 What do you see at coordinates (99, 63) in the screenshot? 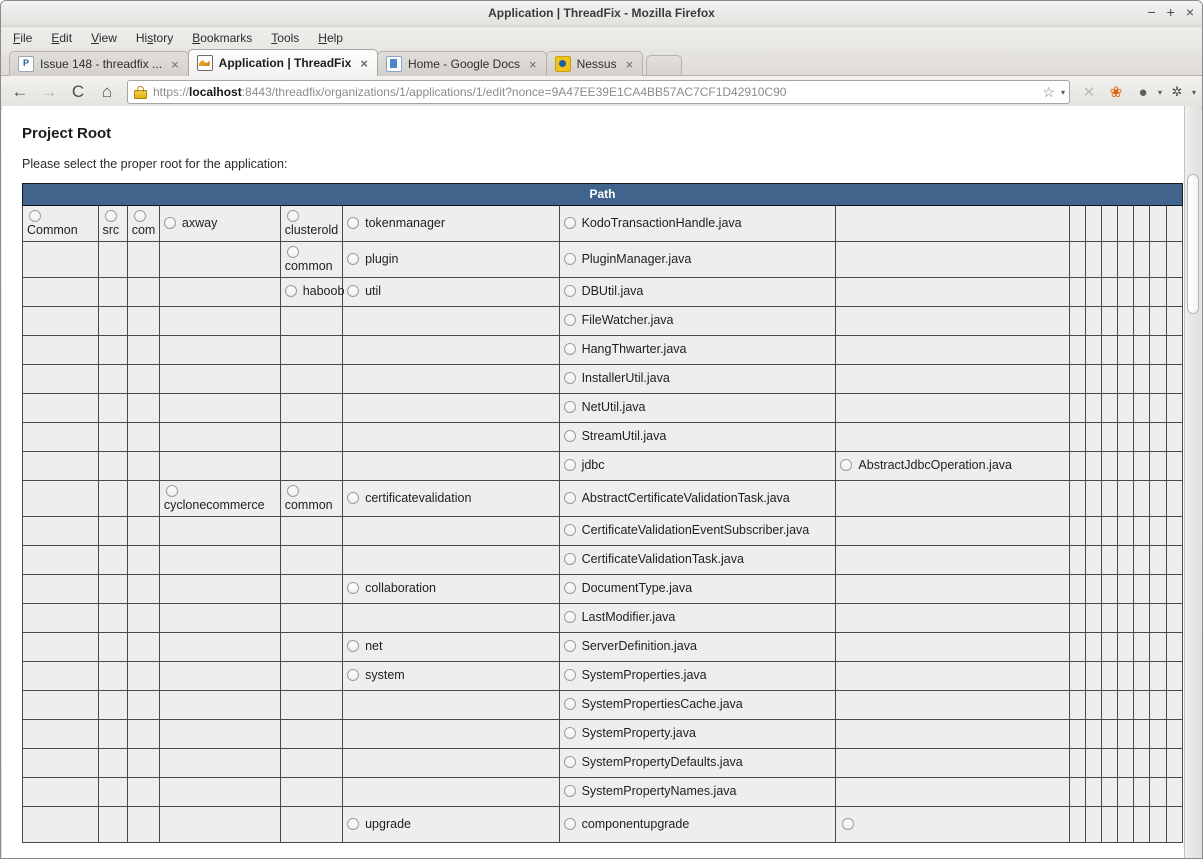
I see `tab-issue-148: Issue 148 - threadfix ... ×` at bounding box center [99, 63].